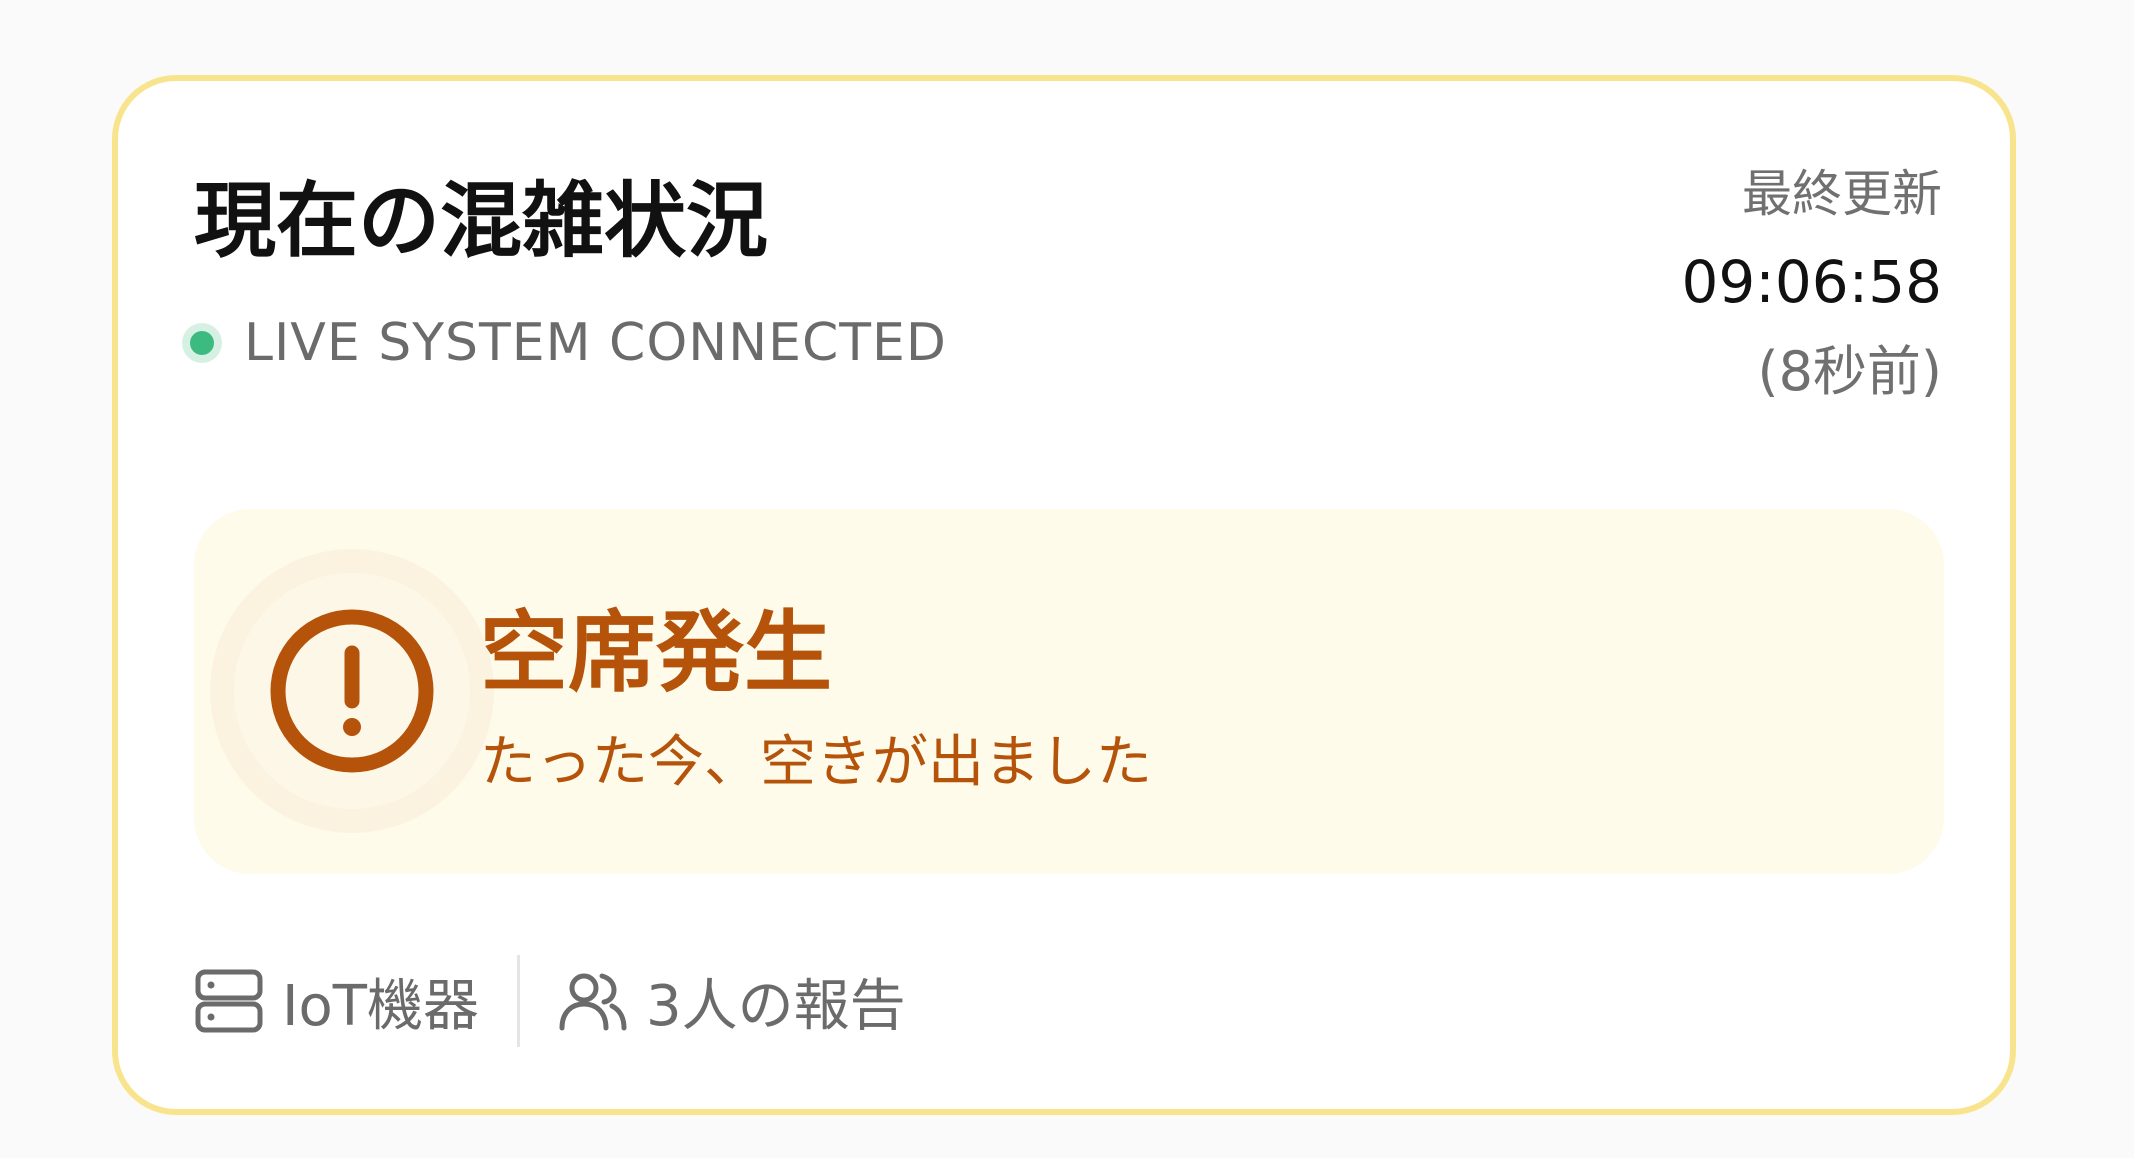 This screenshot has width=2134, height=1158. I want to click on users-icon, so click(593, 1002).